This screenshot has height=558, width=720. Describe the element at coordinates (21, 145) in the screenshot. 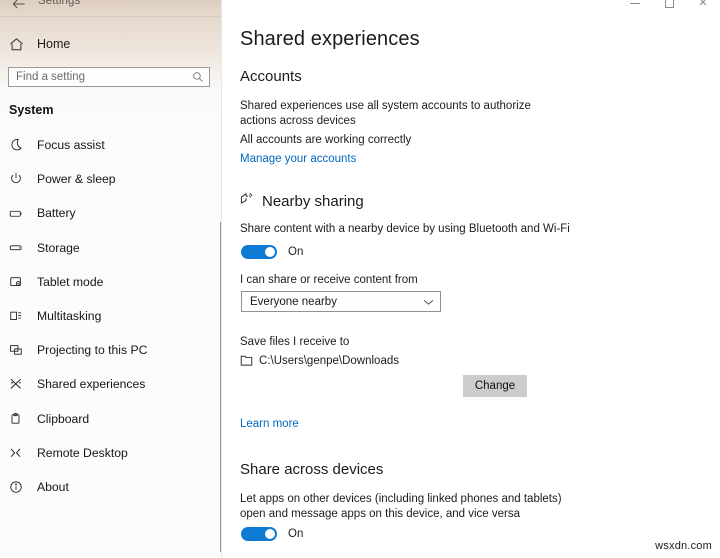

I see `moon-icon` at that location.